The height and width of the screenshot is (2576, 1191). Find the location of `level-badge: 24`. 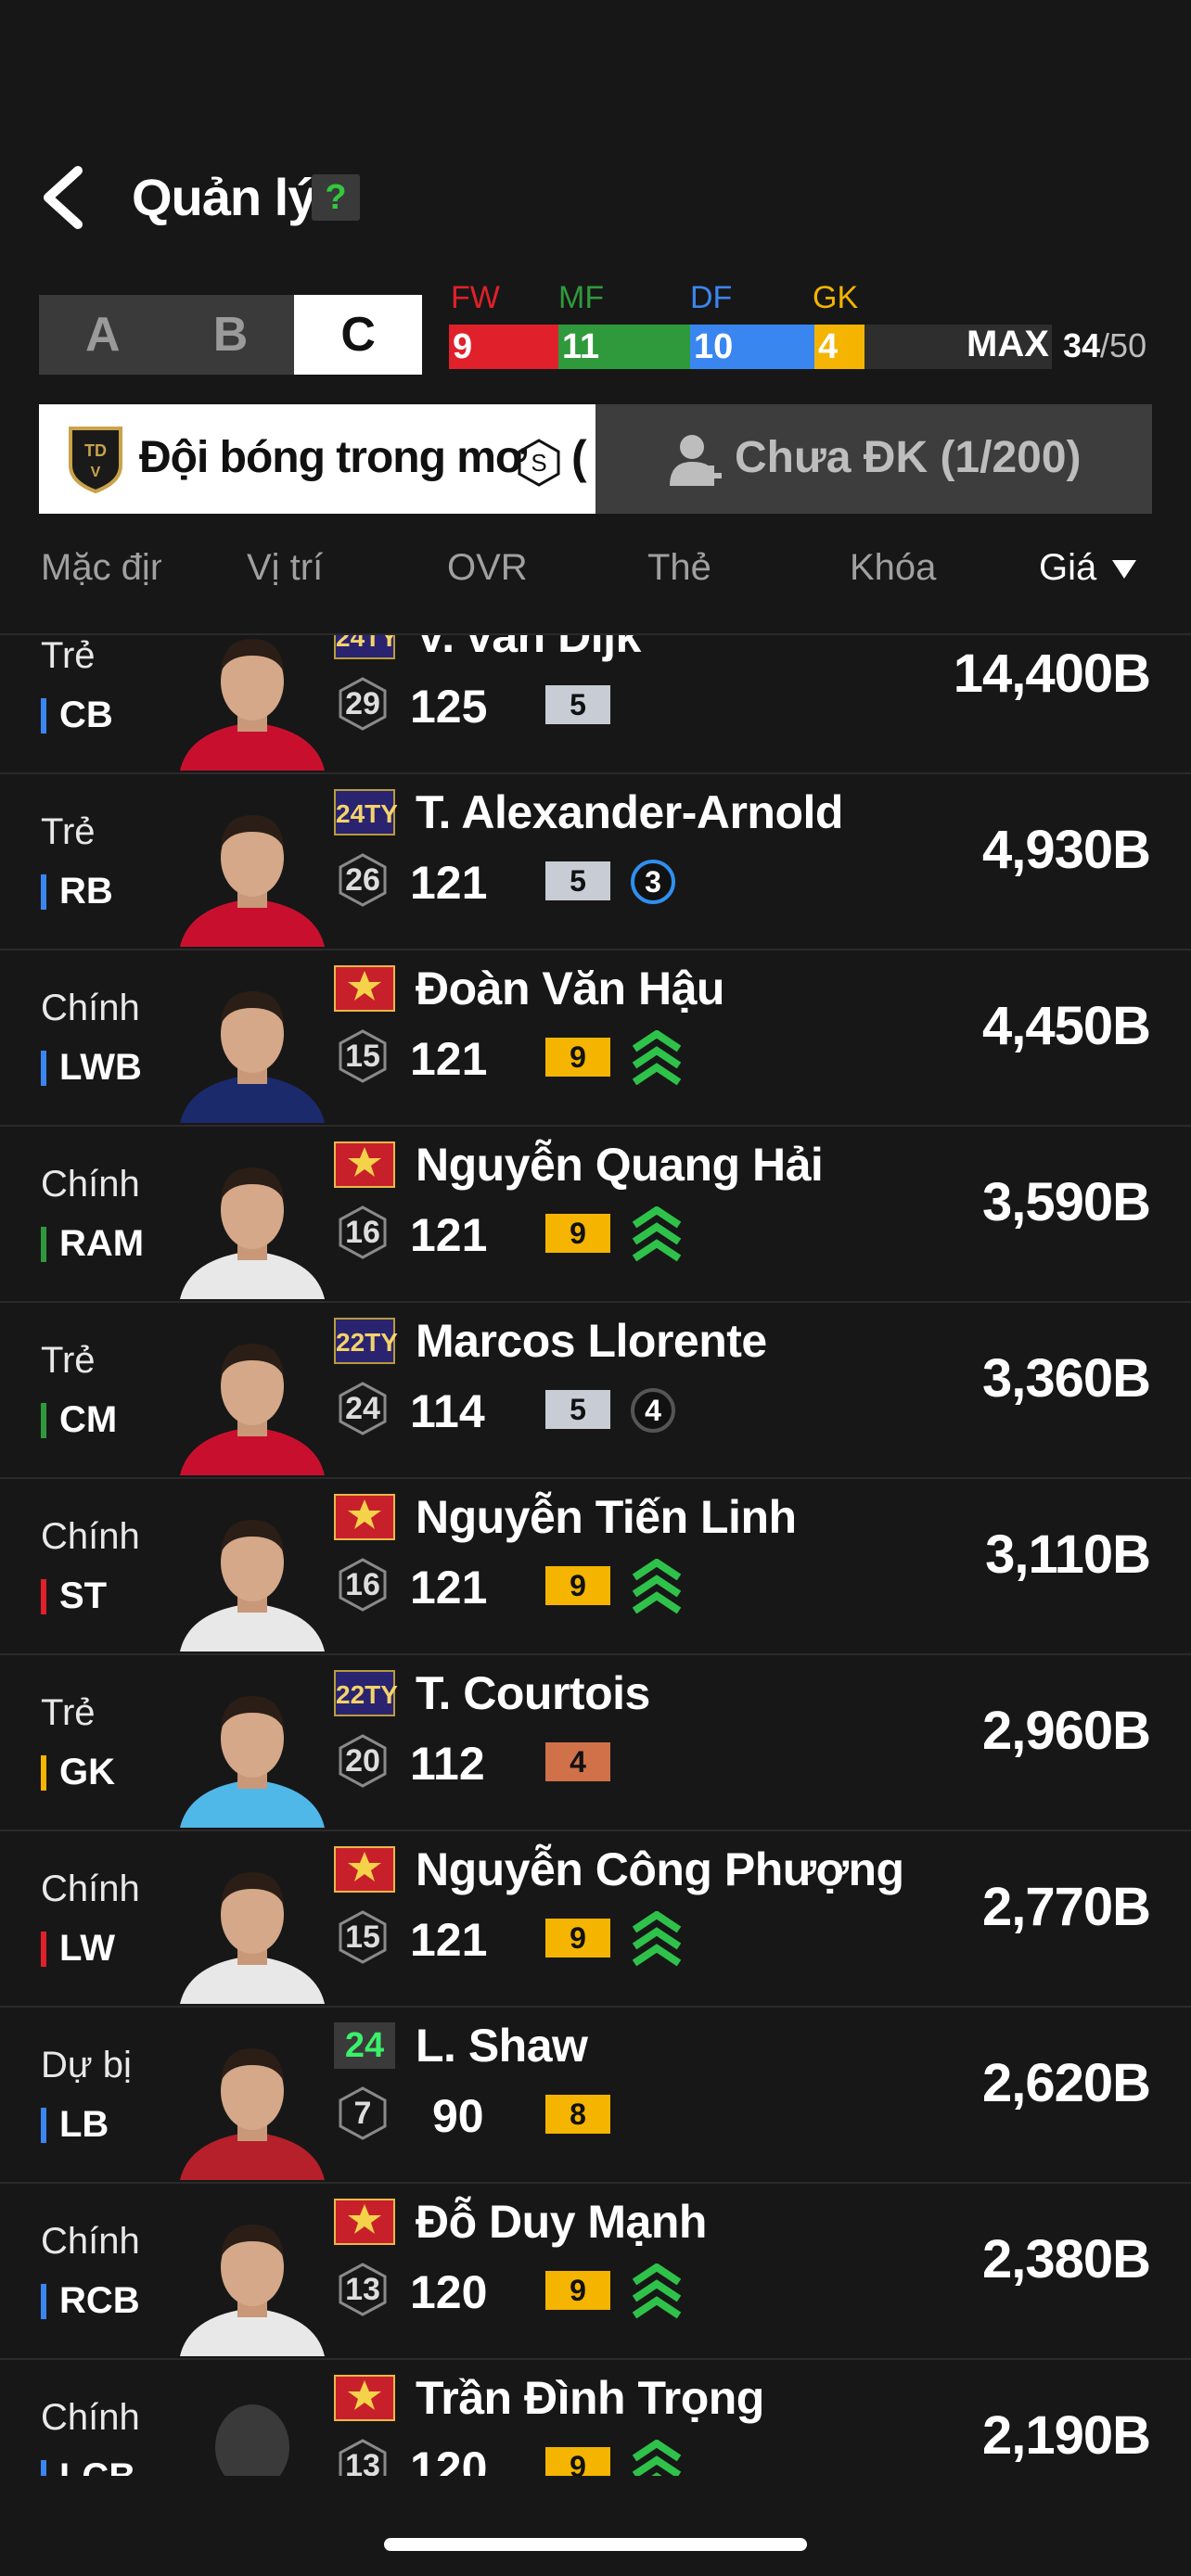

level-badge: 24 is located at coordinates (363, 1408).